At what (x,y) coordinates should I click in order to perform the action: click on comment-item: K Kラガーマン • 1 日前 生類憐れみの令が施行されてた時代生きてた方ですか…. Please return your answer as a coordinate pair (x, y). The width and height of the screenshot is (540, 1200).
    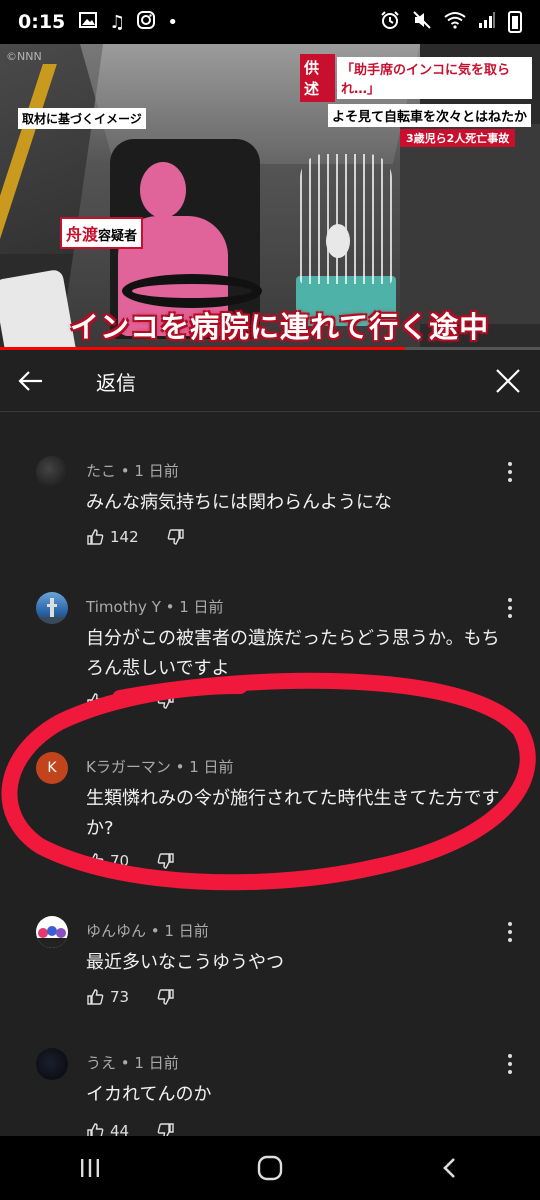
    Looking at the image, I should click on (270, 817).